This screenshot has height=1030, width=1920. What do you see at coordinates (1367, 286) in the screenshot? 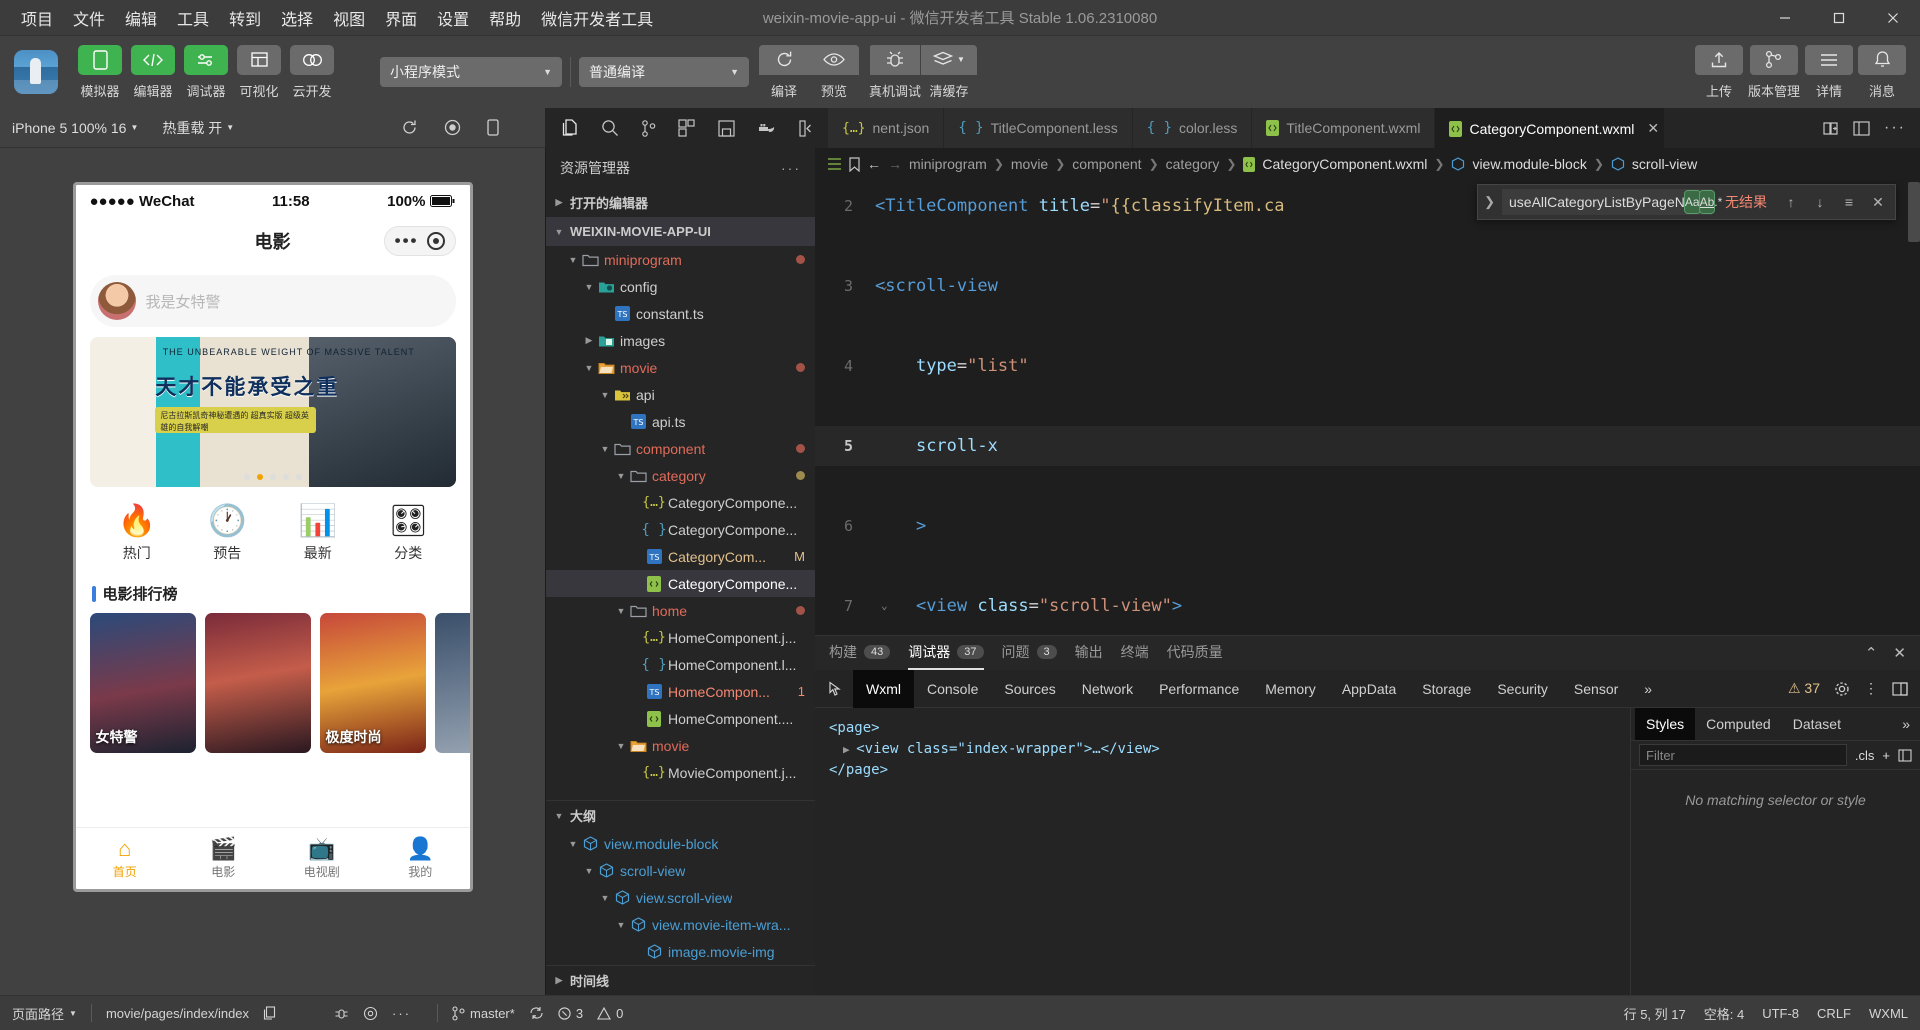
I see `code-line: 3 ⌄ <scroll-view` at bounding box center [1367, 286].